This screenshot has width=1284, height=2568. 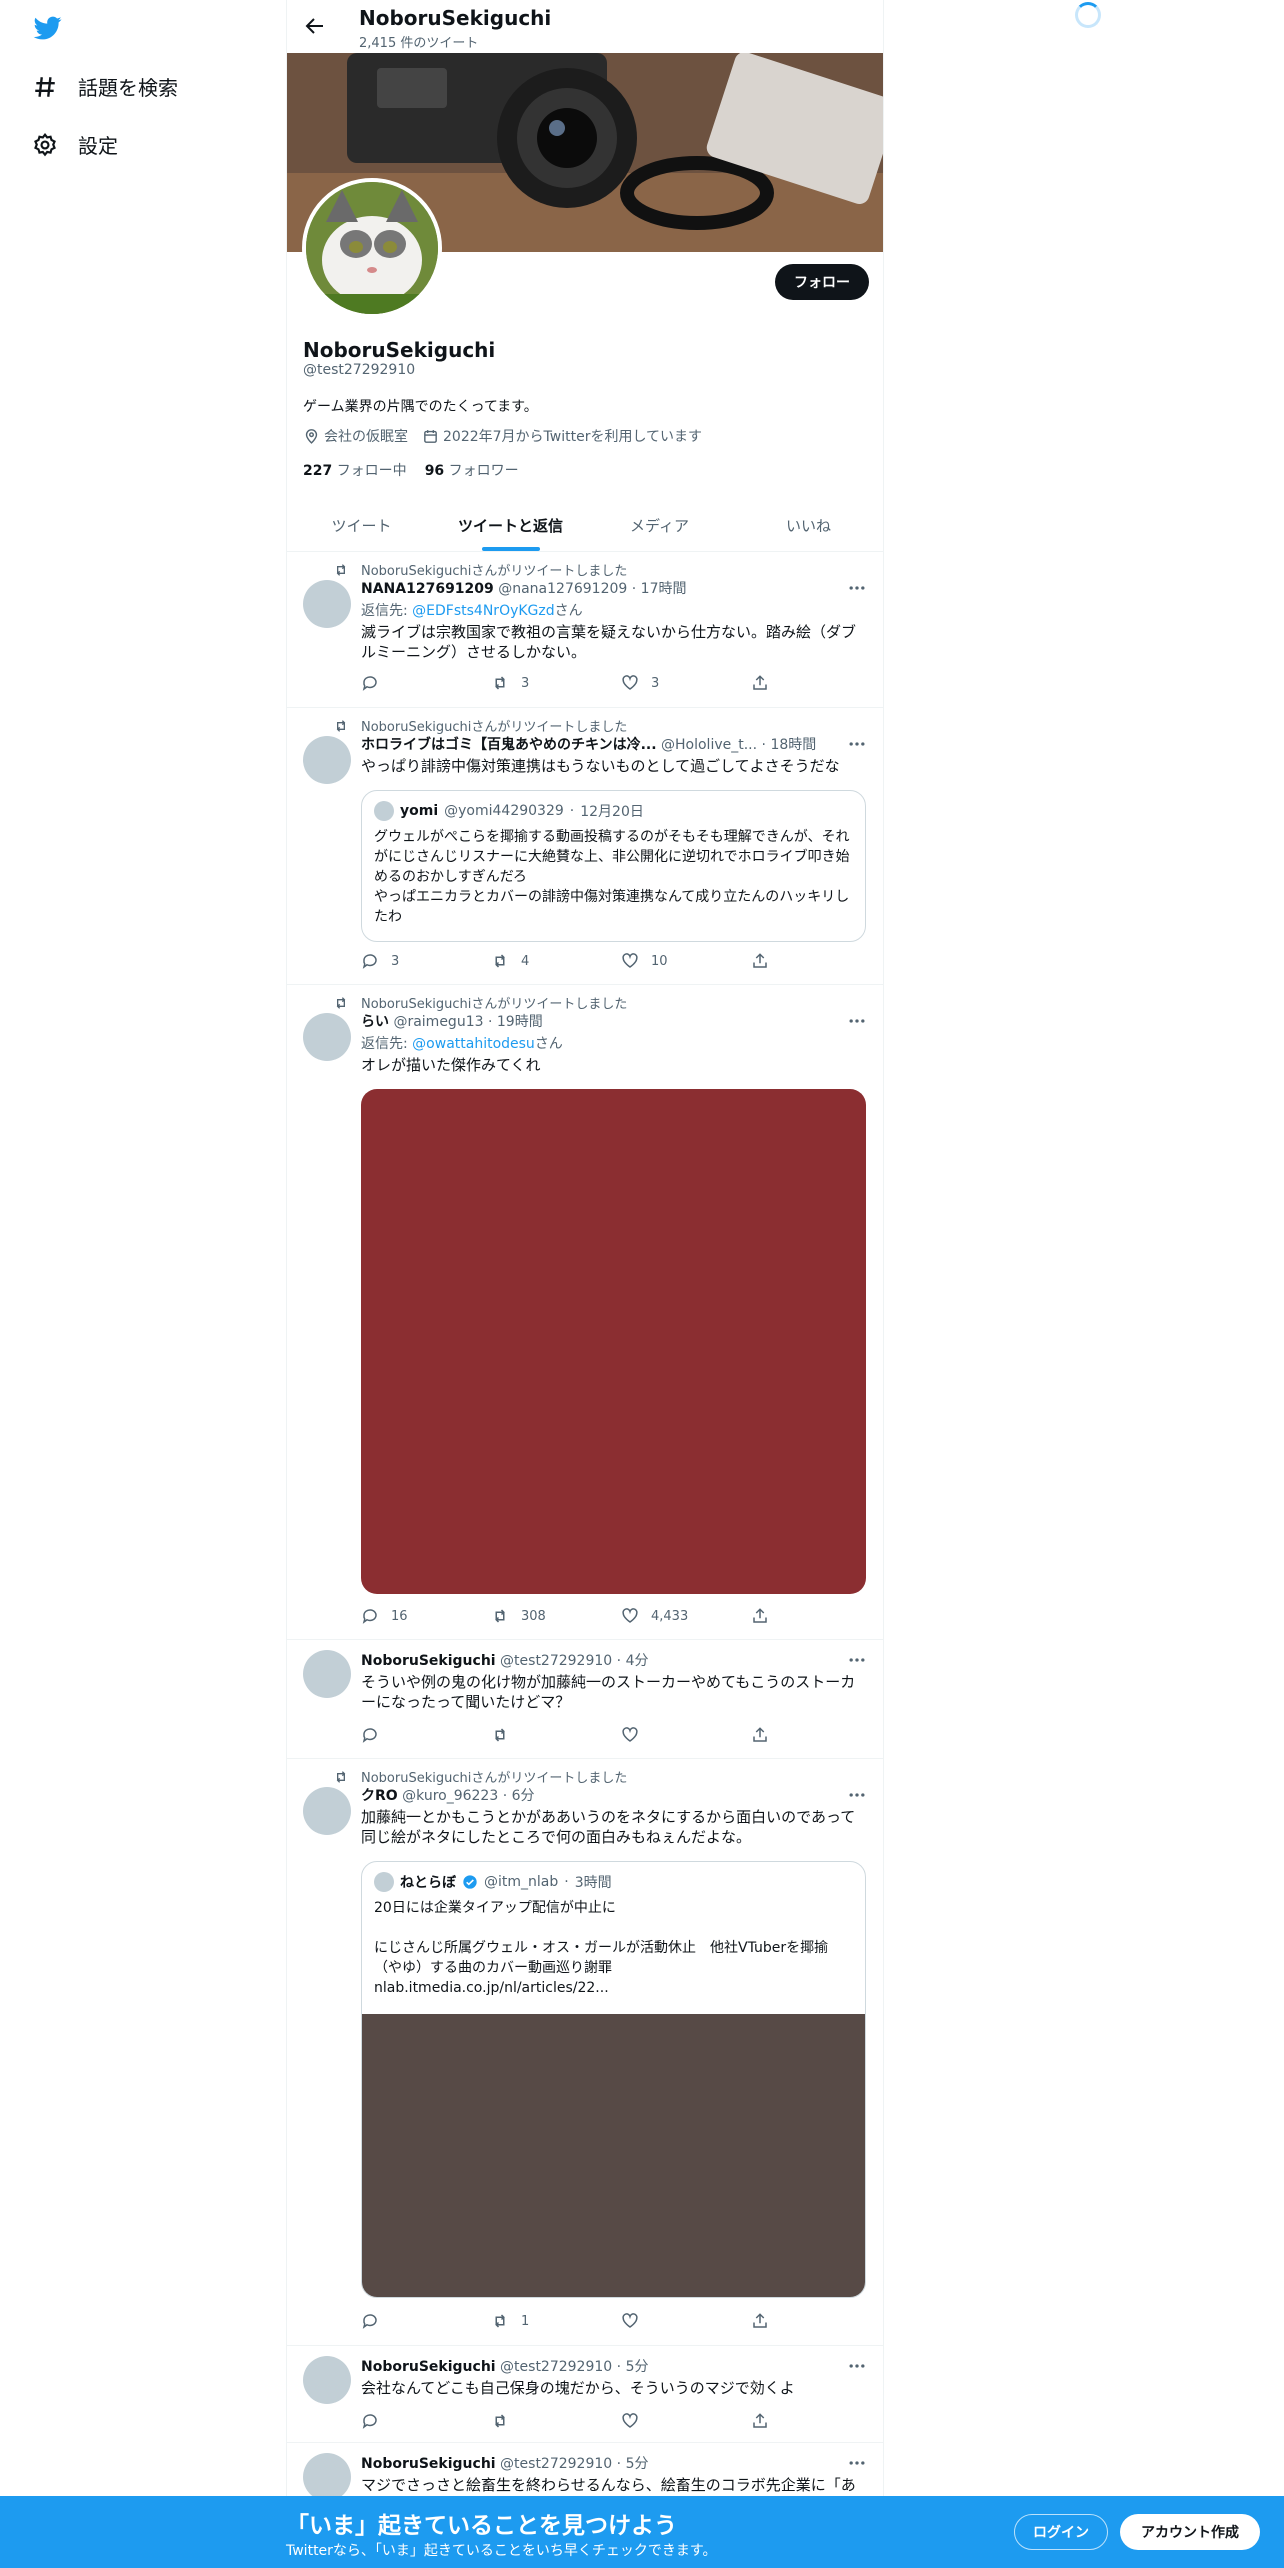 I want to click on back-arrow-icon, so click(x=315, y=26).